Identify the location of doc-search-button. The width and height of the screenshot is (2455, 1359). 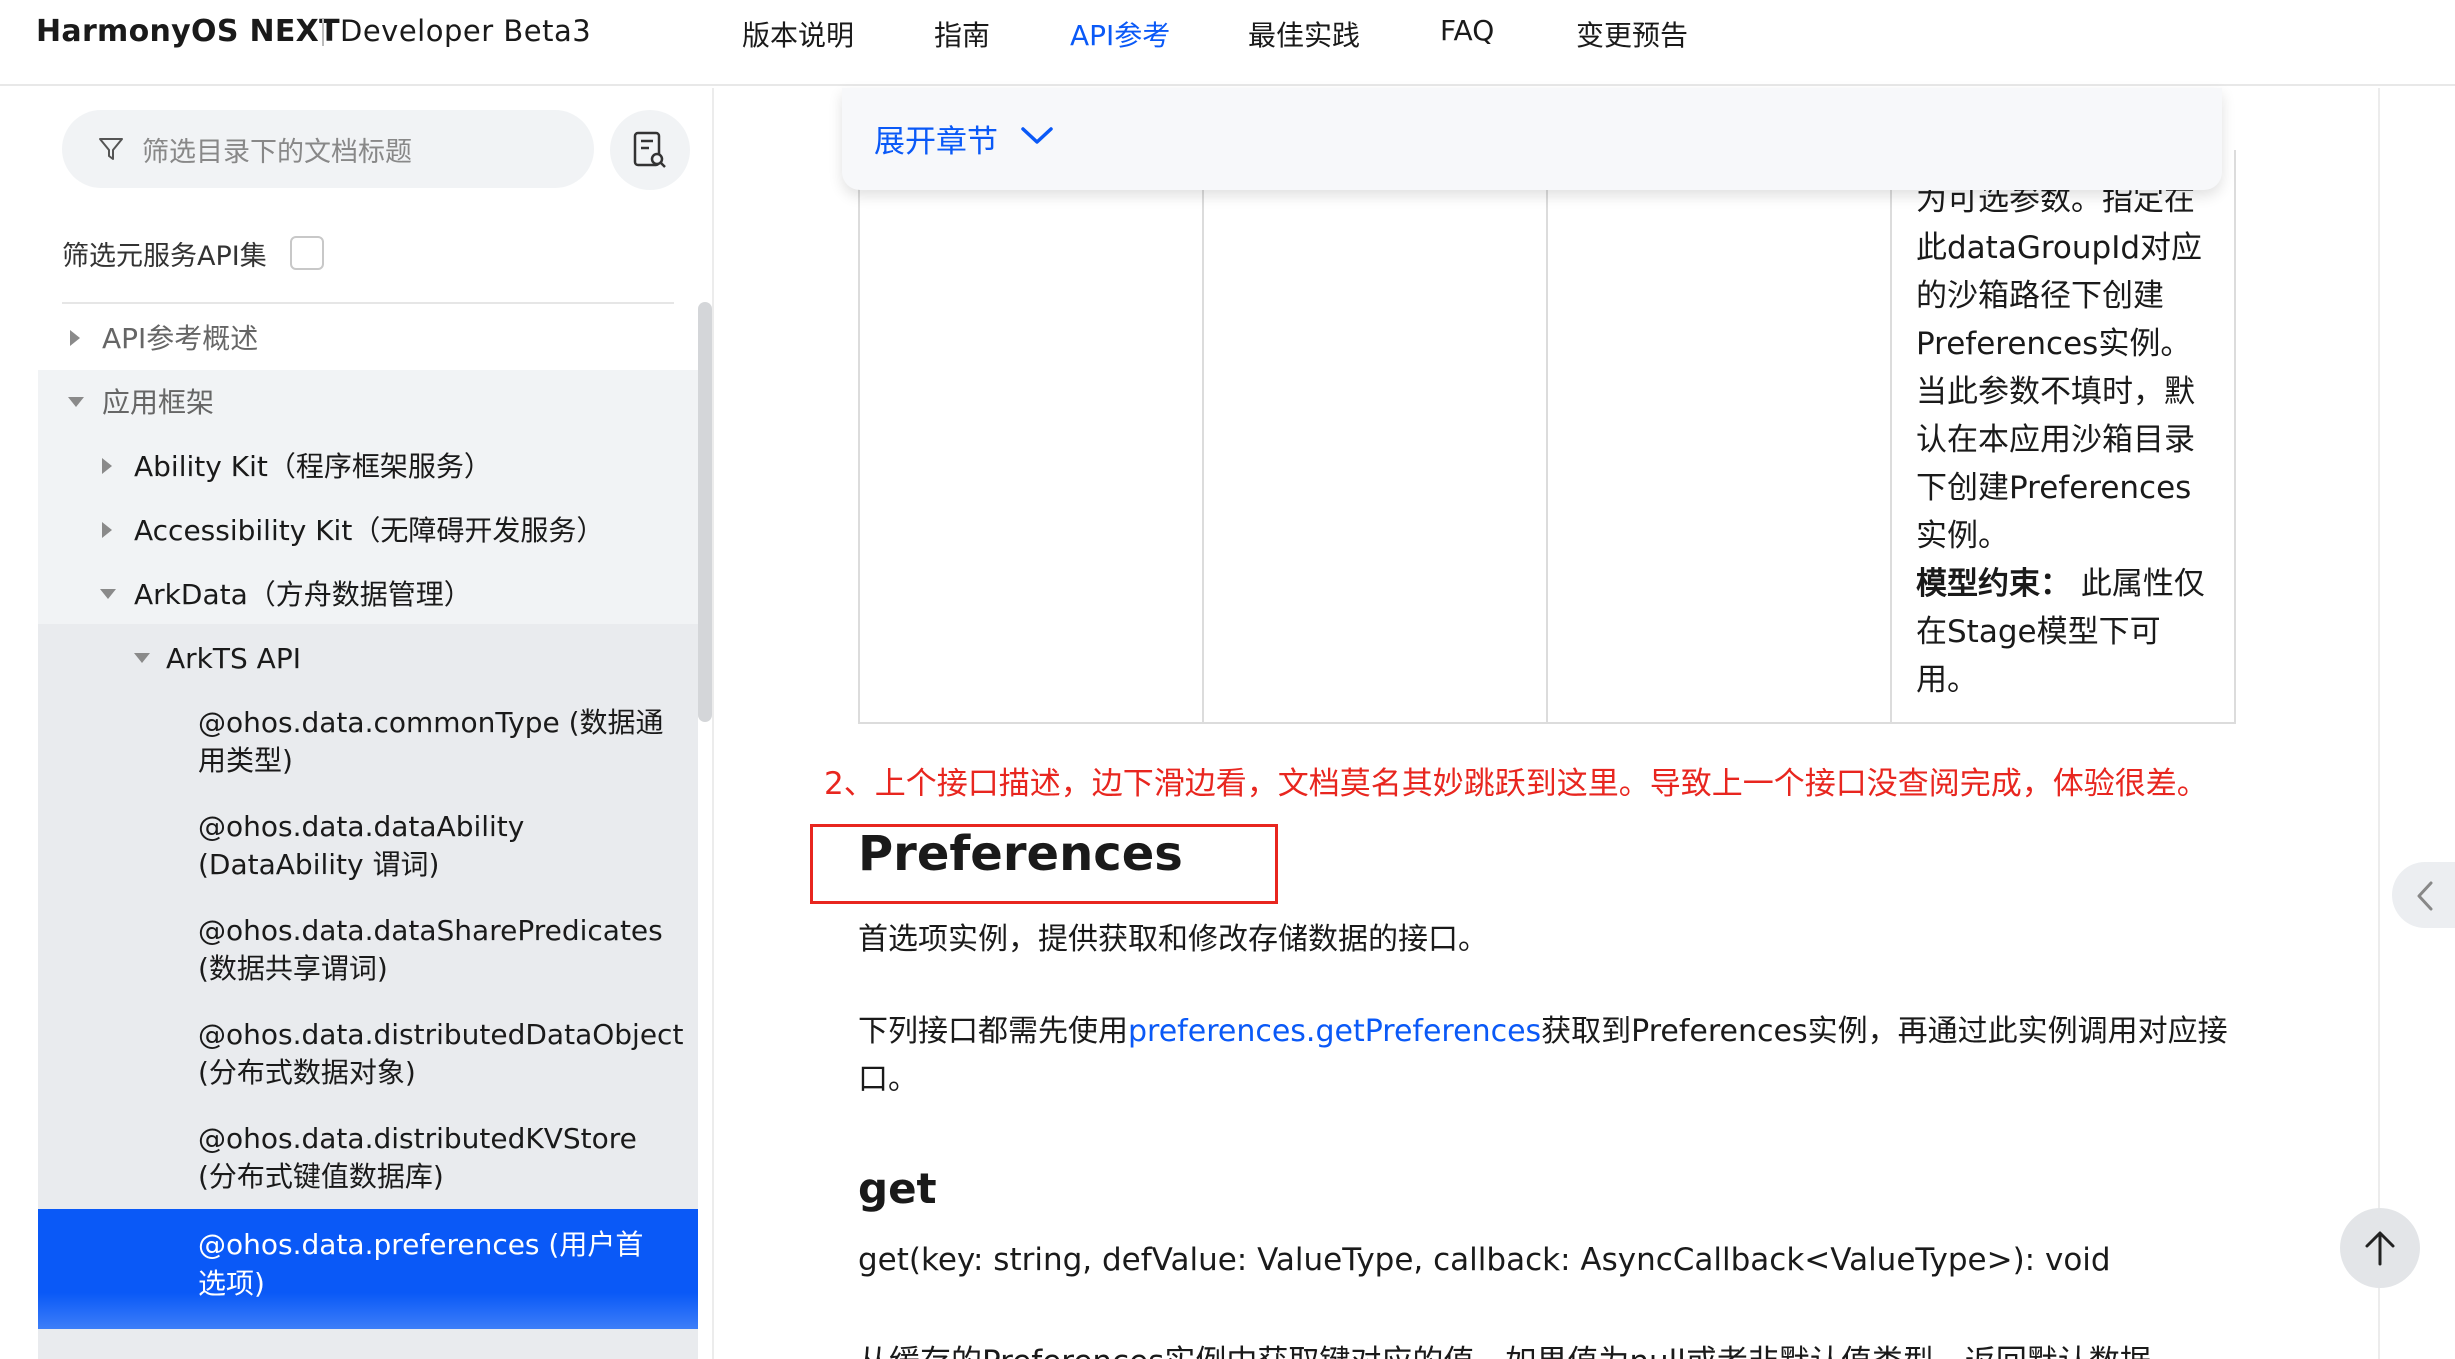
(650, 150).